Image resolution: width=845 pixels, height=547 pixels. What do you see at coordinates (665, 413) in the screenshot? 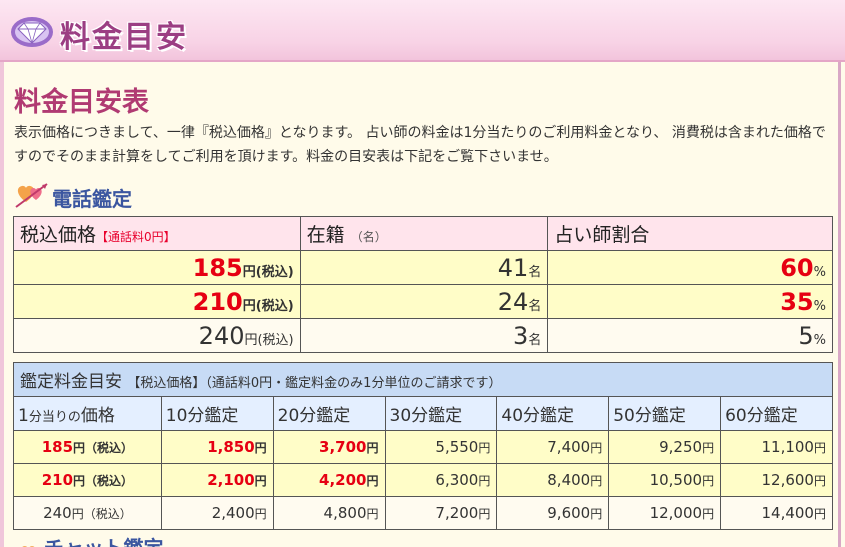
I see `col-header: 50分鑑定` at bounding box center [665, 413].